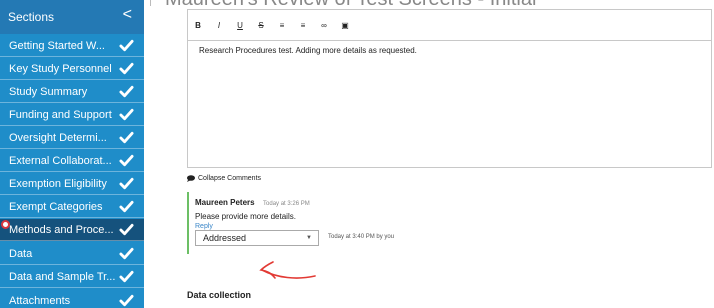  What do you see at coordinates (309, 238) in the screenshot?
I see `chevron-down-icon: ▼` at bounding box center [309, 238].